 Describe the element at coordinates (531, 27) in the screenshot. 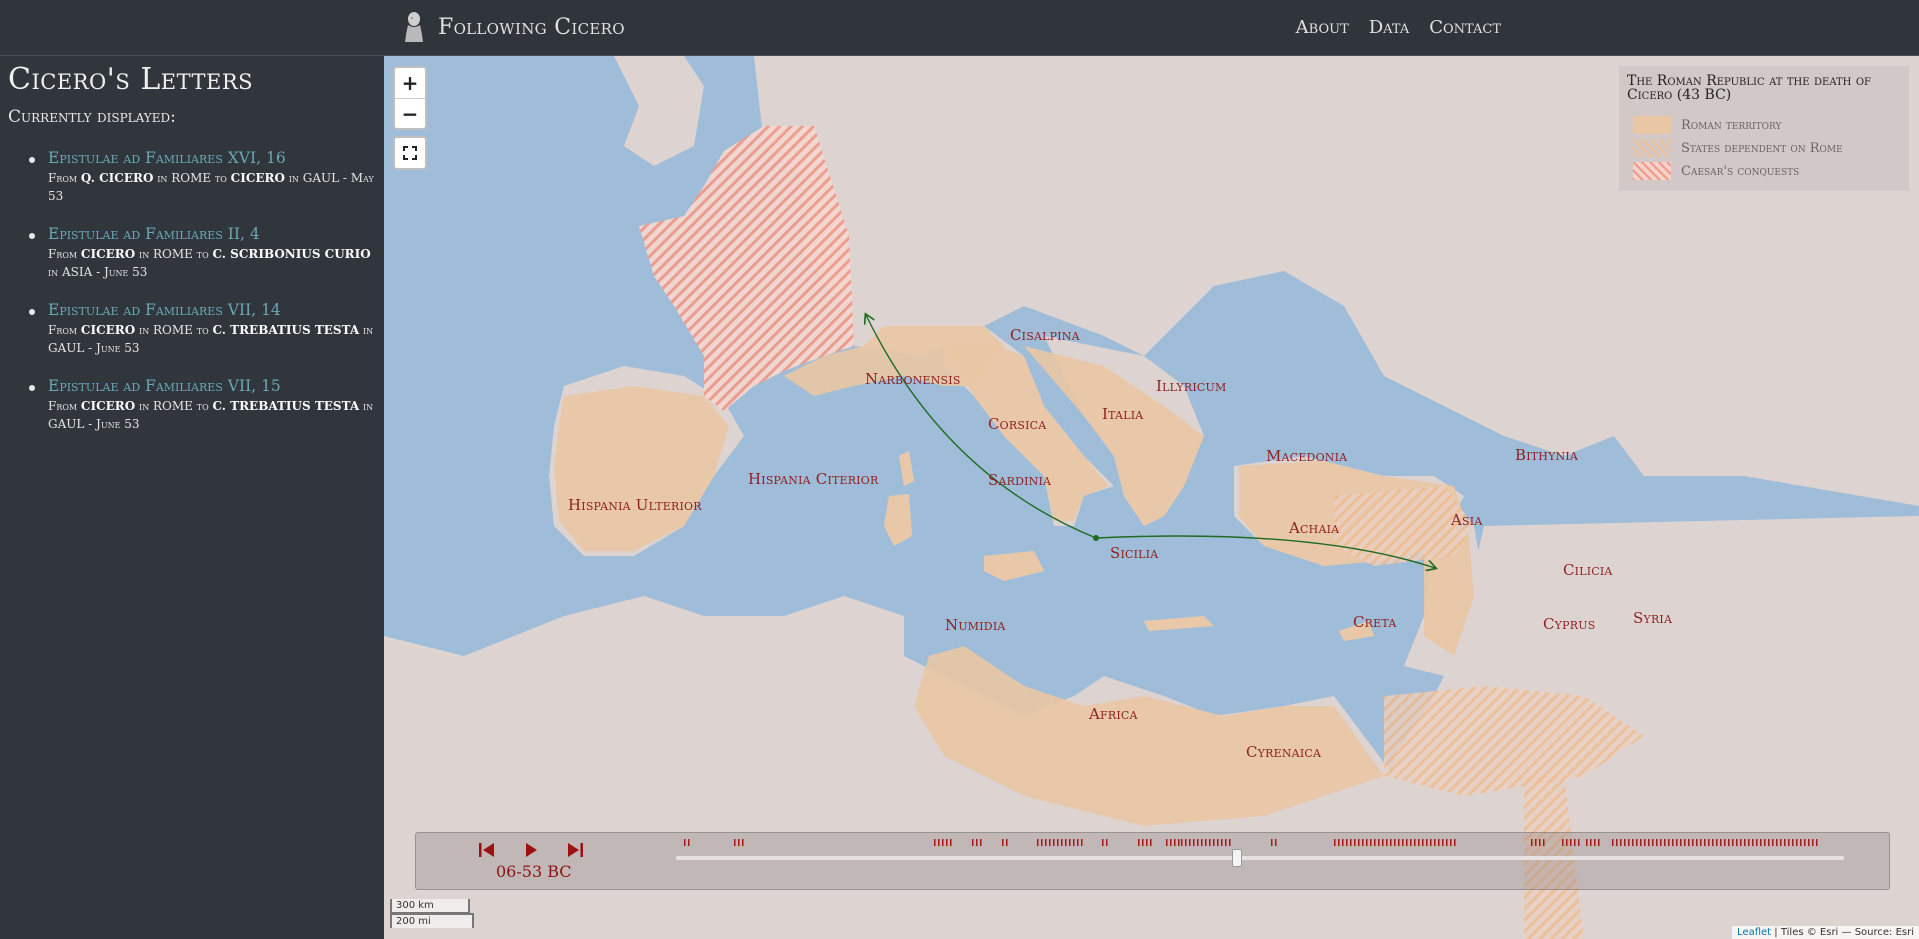

I see `brand-title: Following Cicero` at that location.